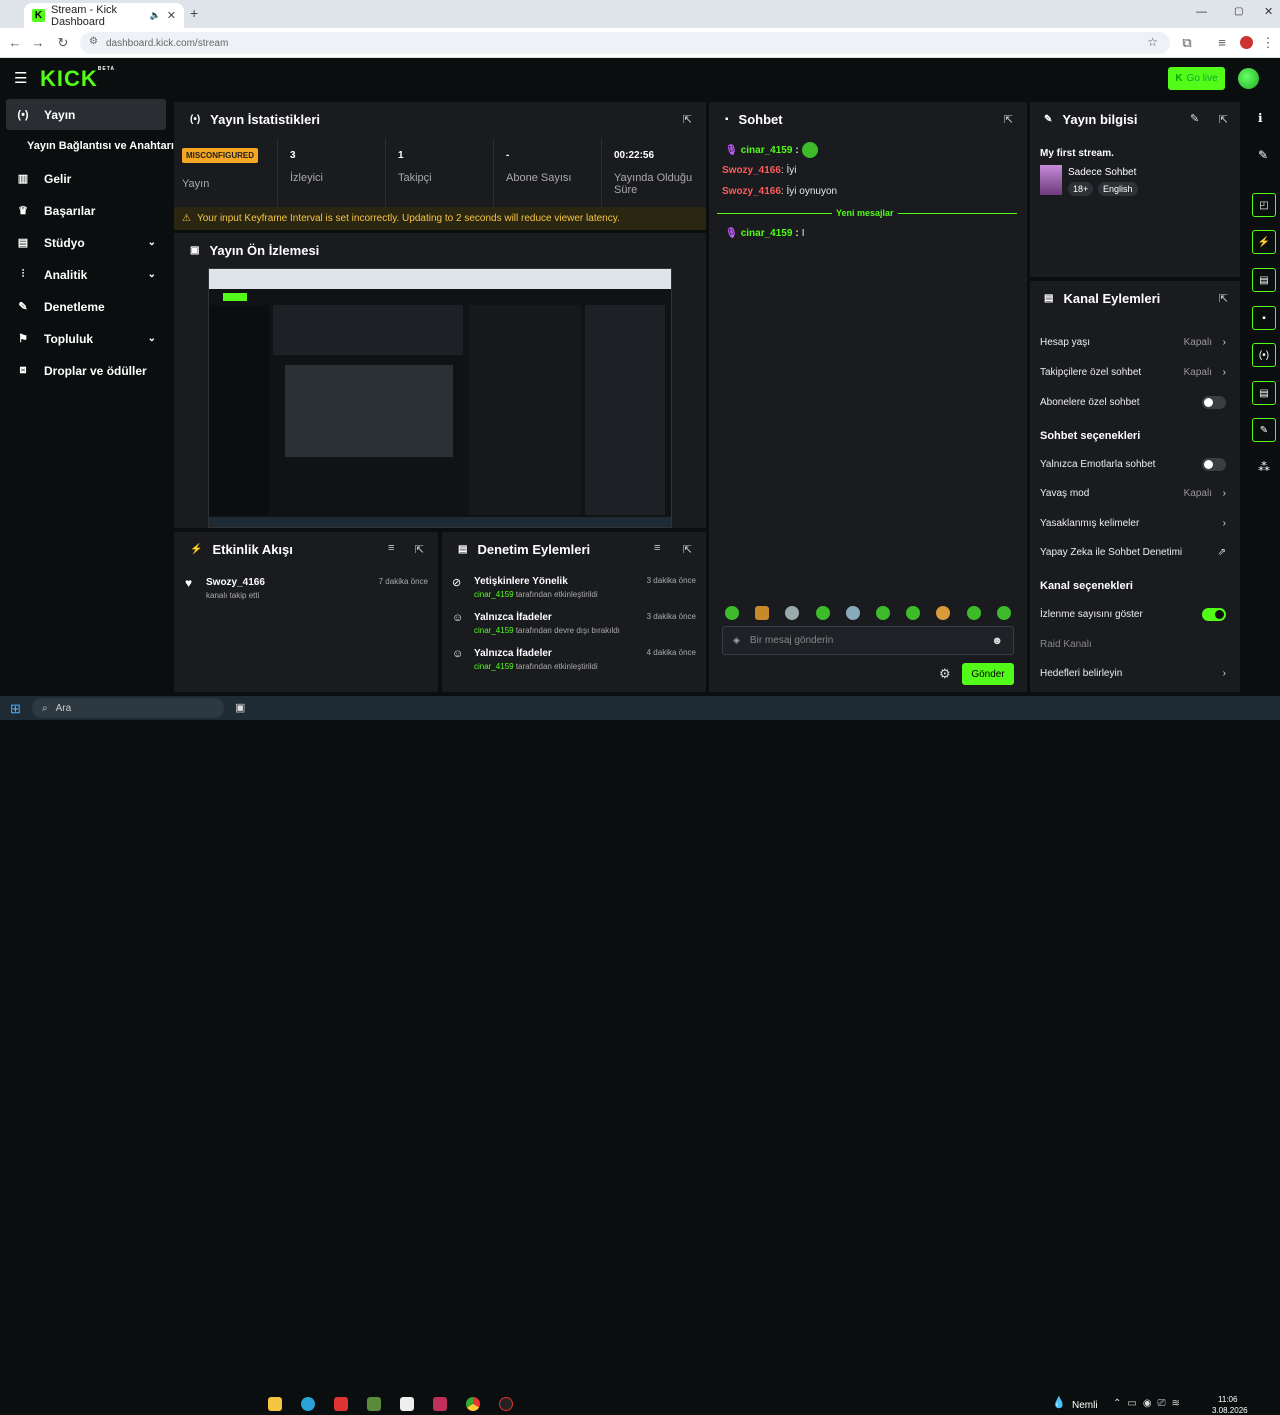 The height and width of the screenshot is (1415, 1280). What do you see at coordinates (1268, 43) in the screenshot?
I see `browser-menu-icon: ⋮` at bounding box center [1268, 43].